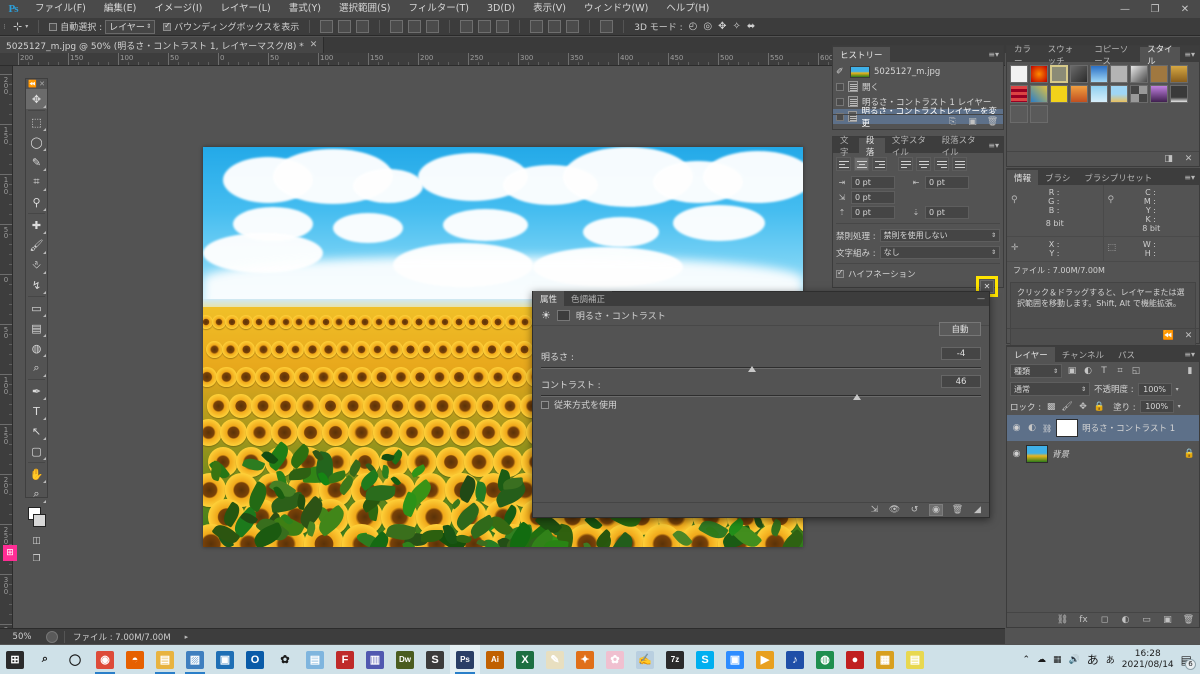 The image size is (1200, 674). What do you see at coordinates (1110, 659) in the screenshot?
I see `ime-tool-icon: あ` at bounding box center [1110, 659].